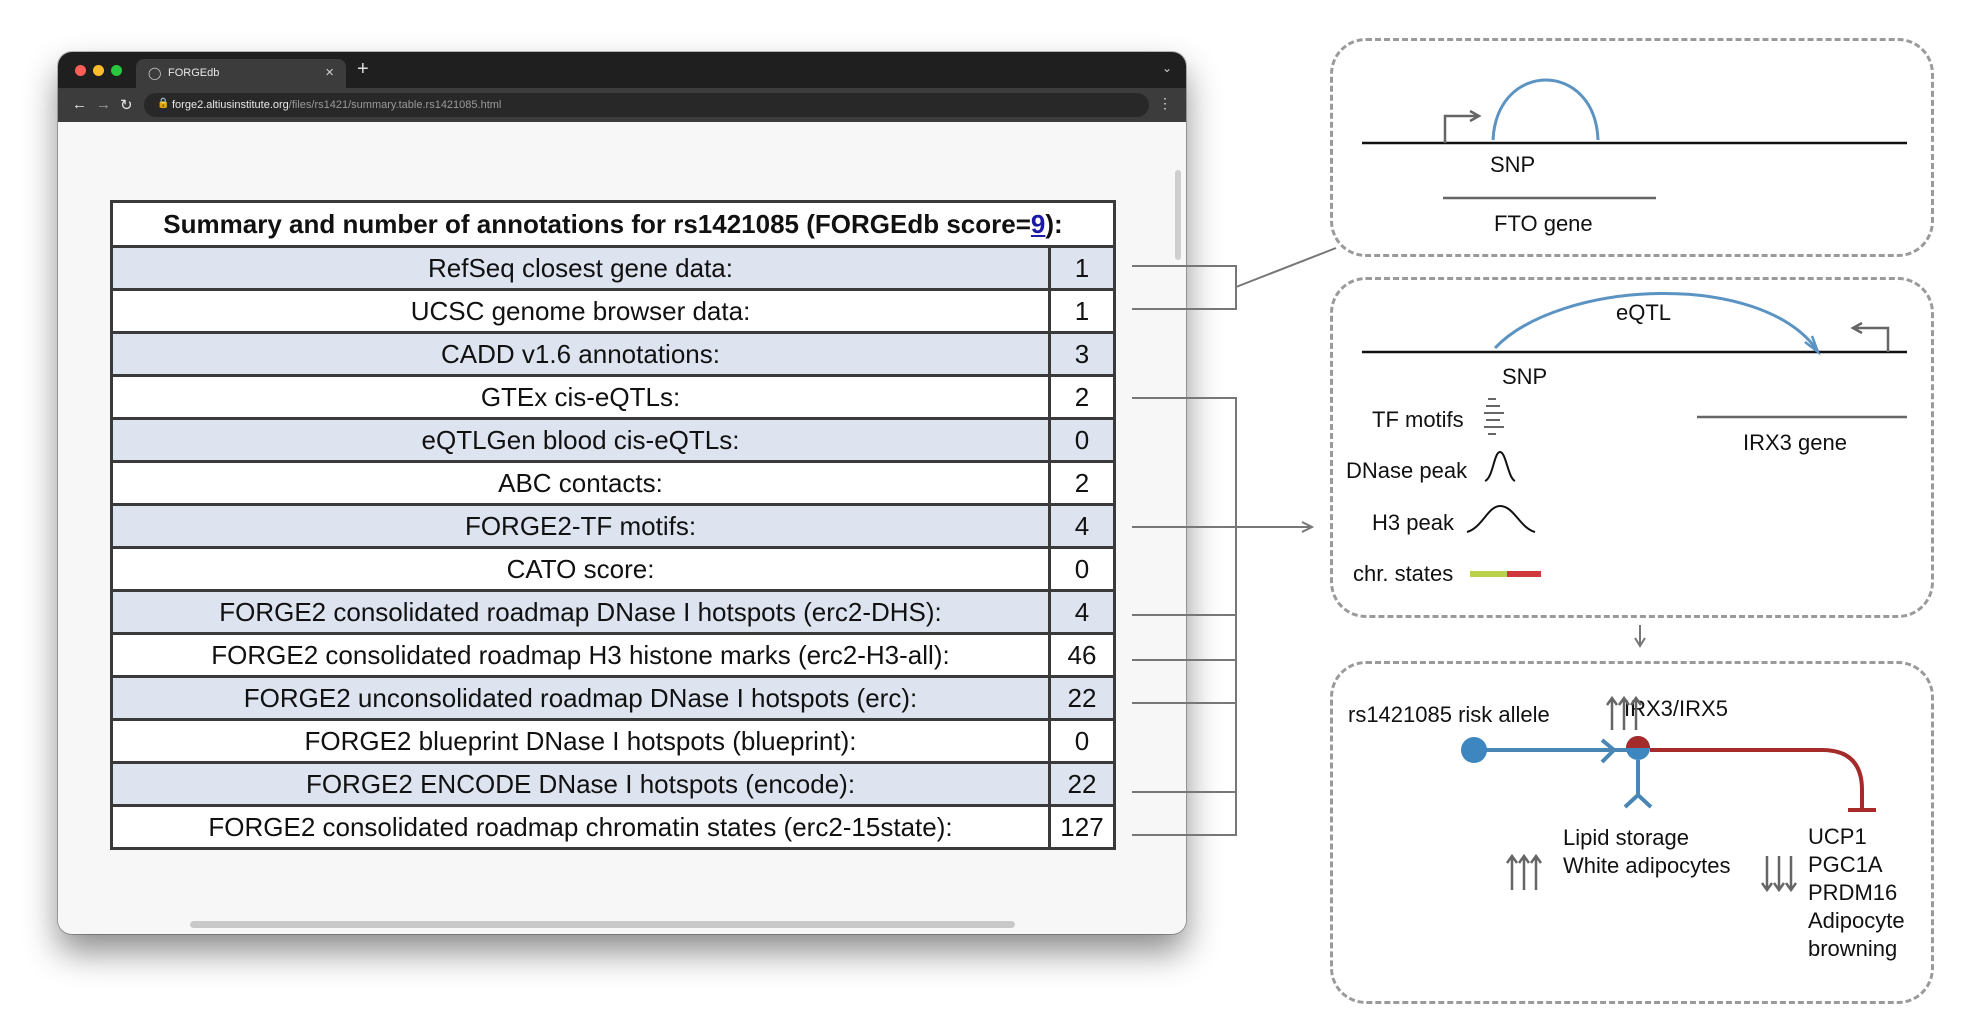 The width and height of the screenshot is (1971, 1022). I want to click on tf-motif-icon, so click(1494, 416).